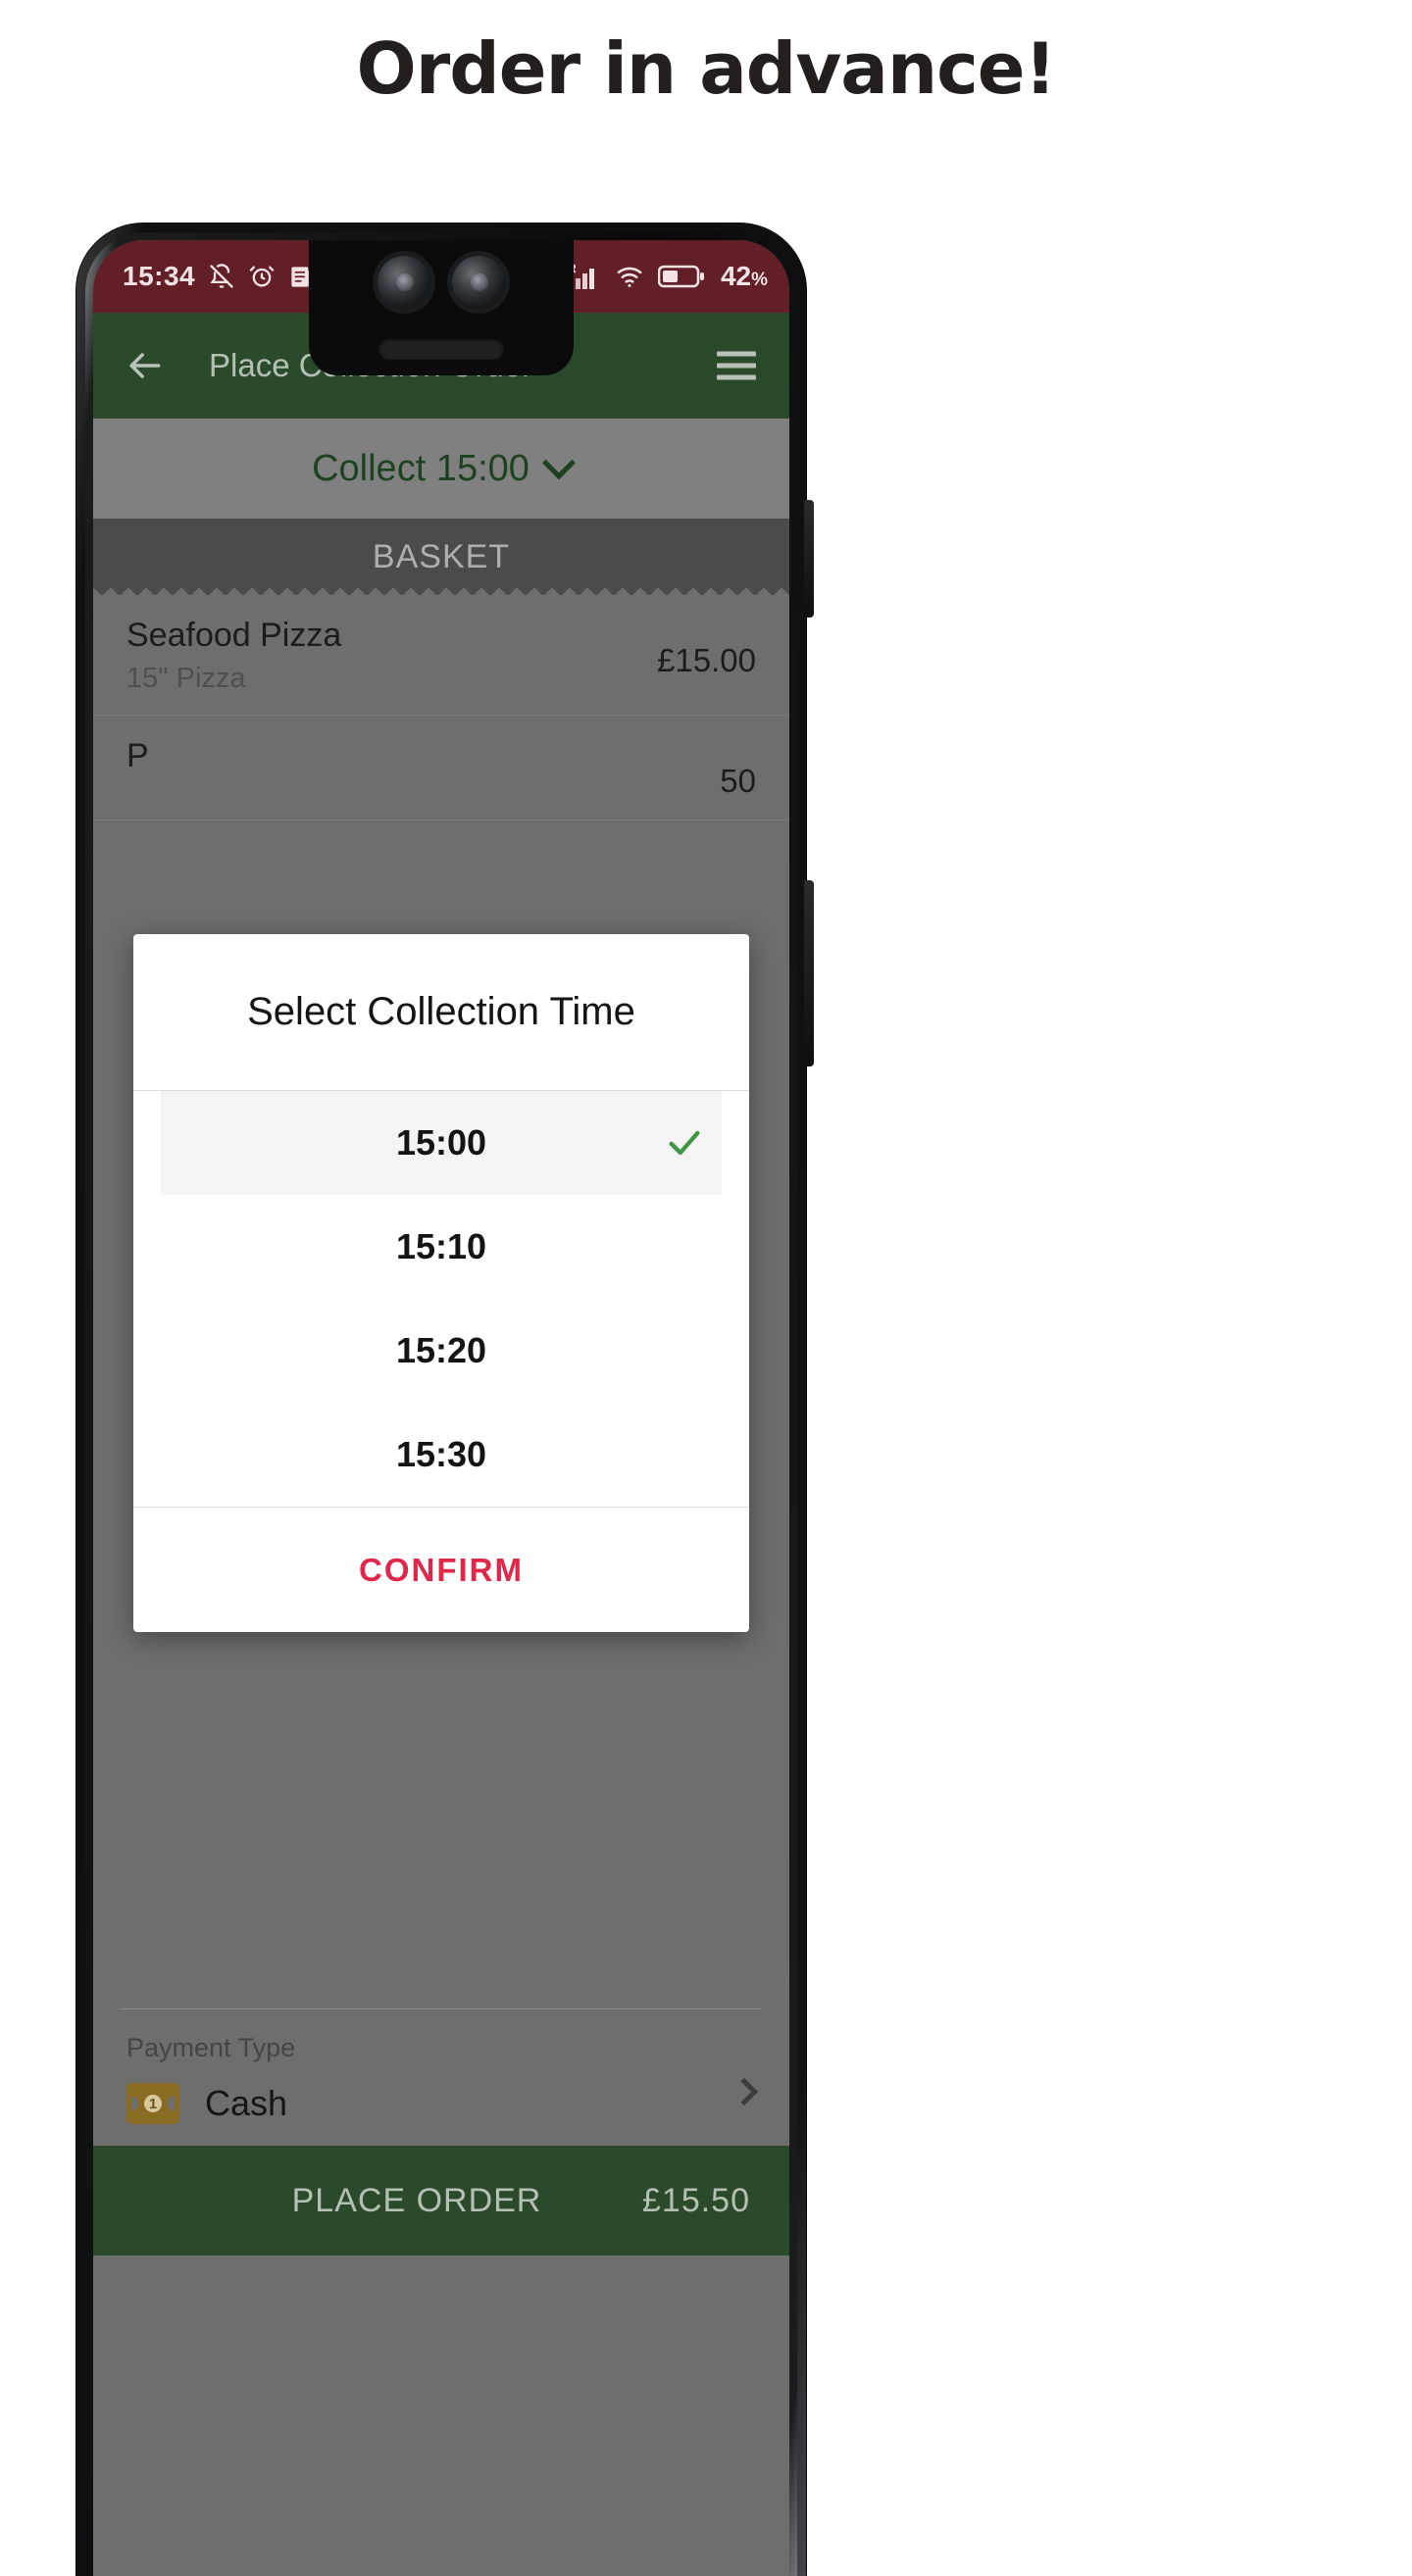 This screenshot has width=1412, height=2576. Describe the element at coordinates (809, 559) in the screenshot. I see `phone-power-button` at that location.